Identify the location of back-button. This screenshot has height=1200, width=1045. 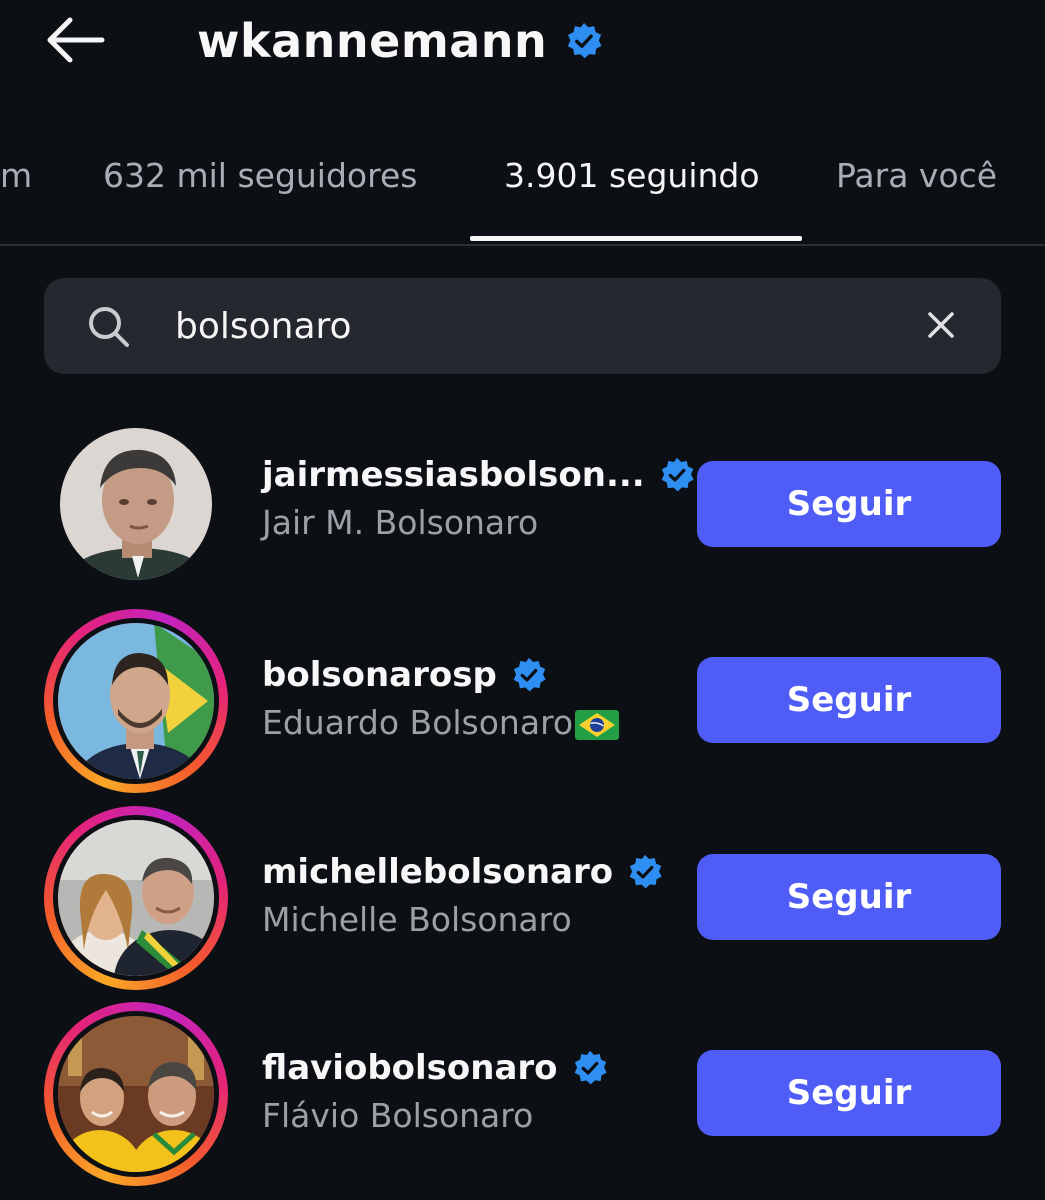
(76, 40).